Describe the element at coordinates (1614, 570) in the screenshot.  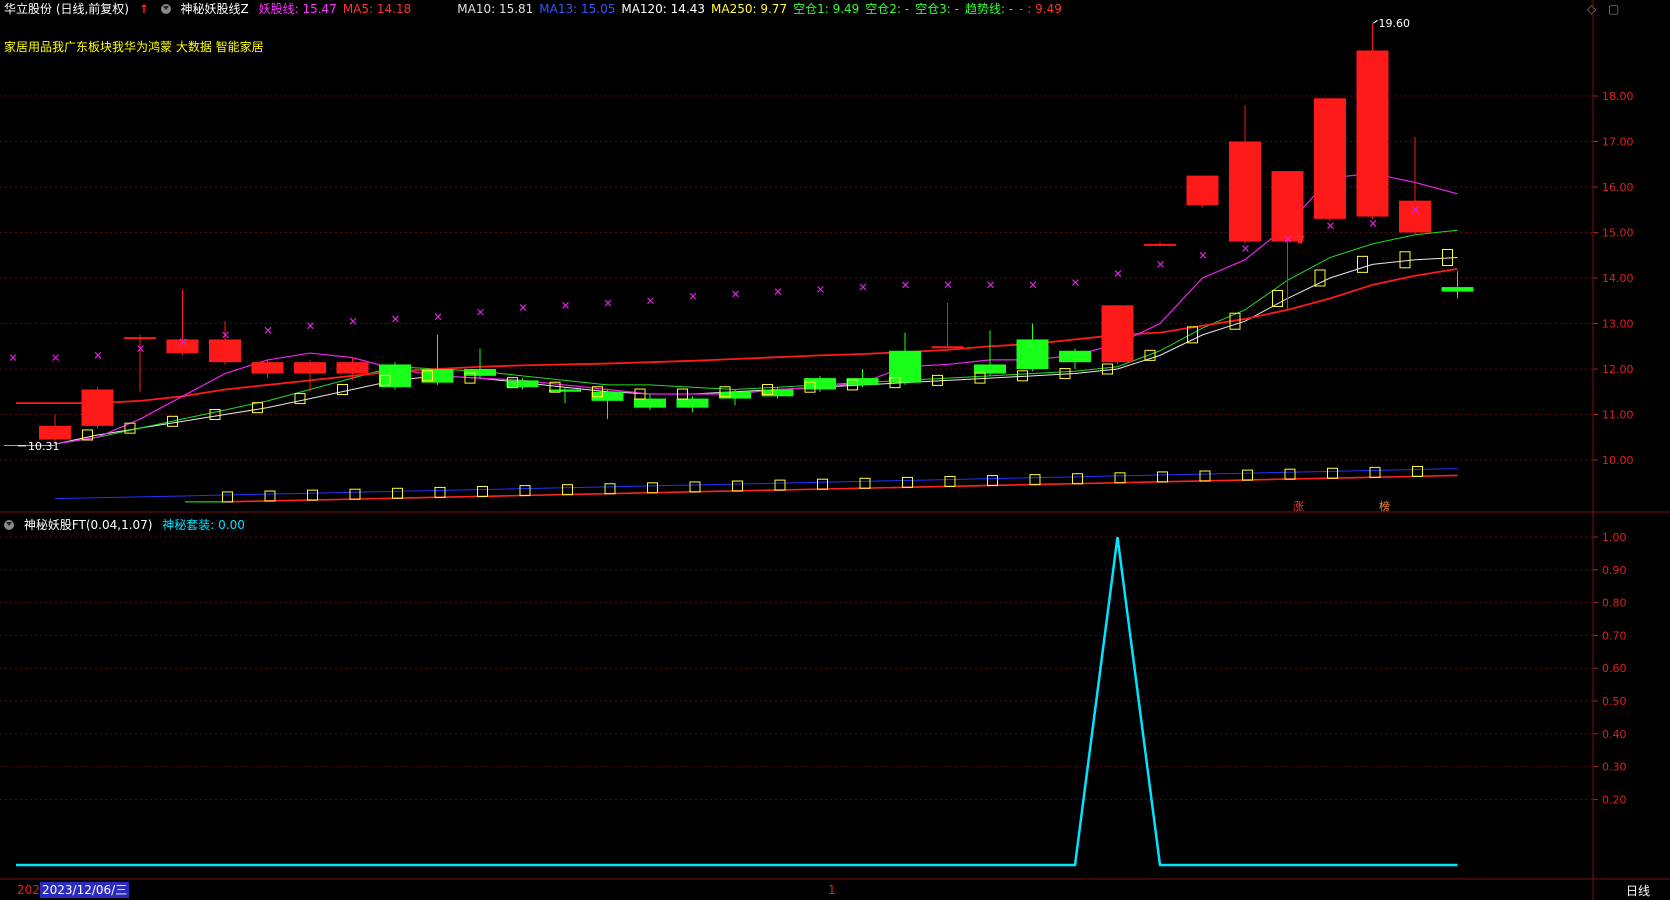
I see `sub-tick-label: 0.90` at that location.